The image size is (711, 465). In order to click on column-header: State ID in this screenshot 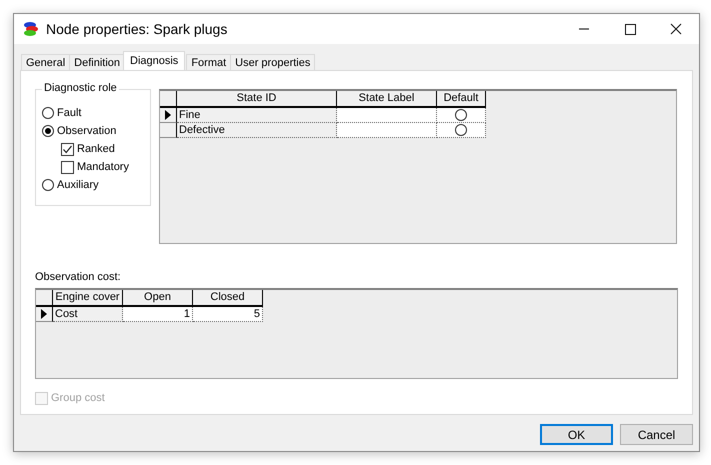, I will do `click(257, 99)`.